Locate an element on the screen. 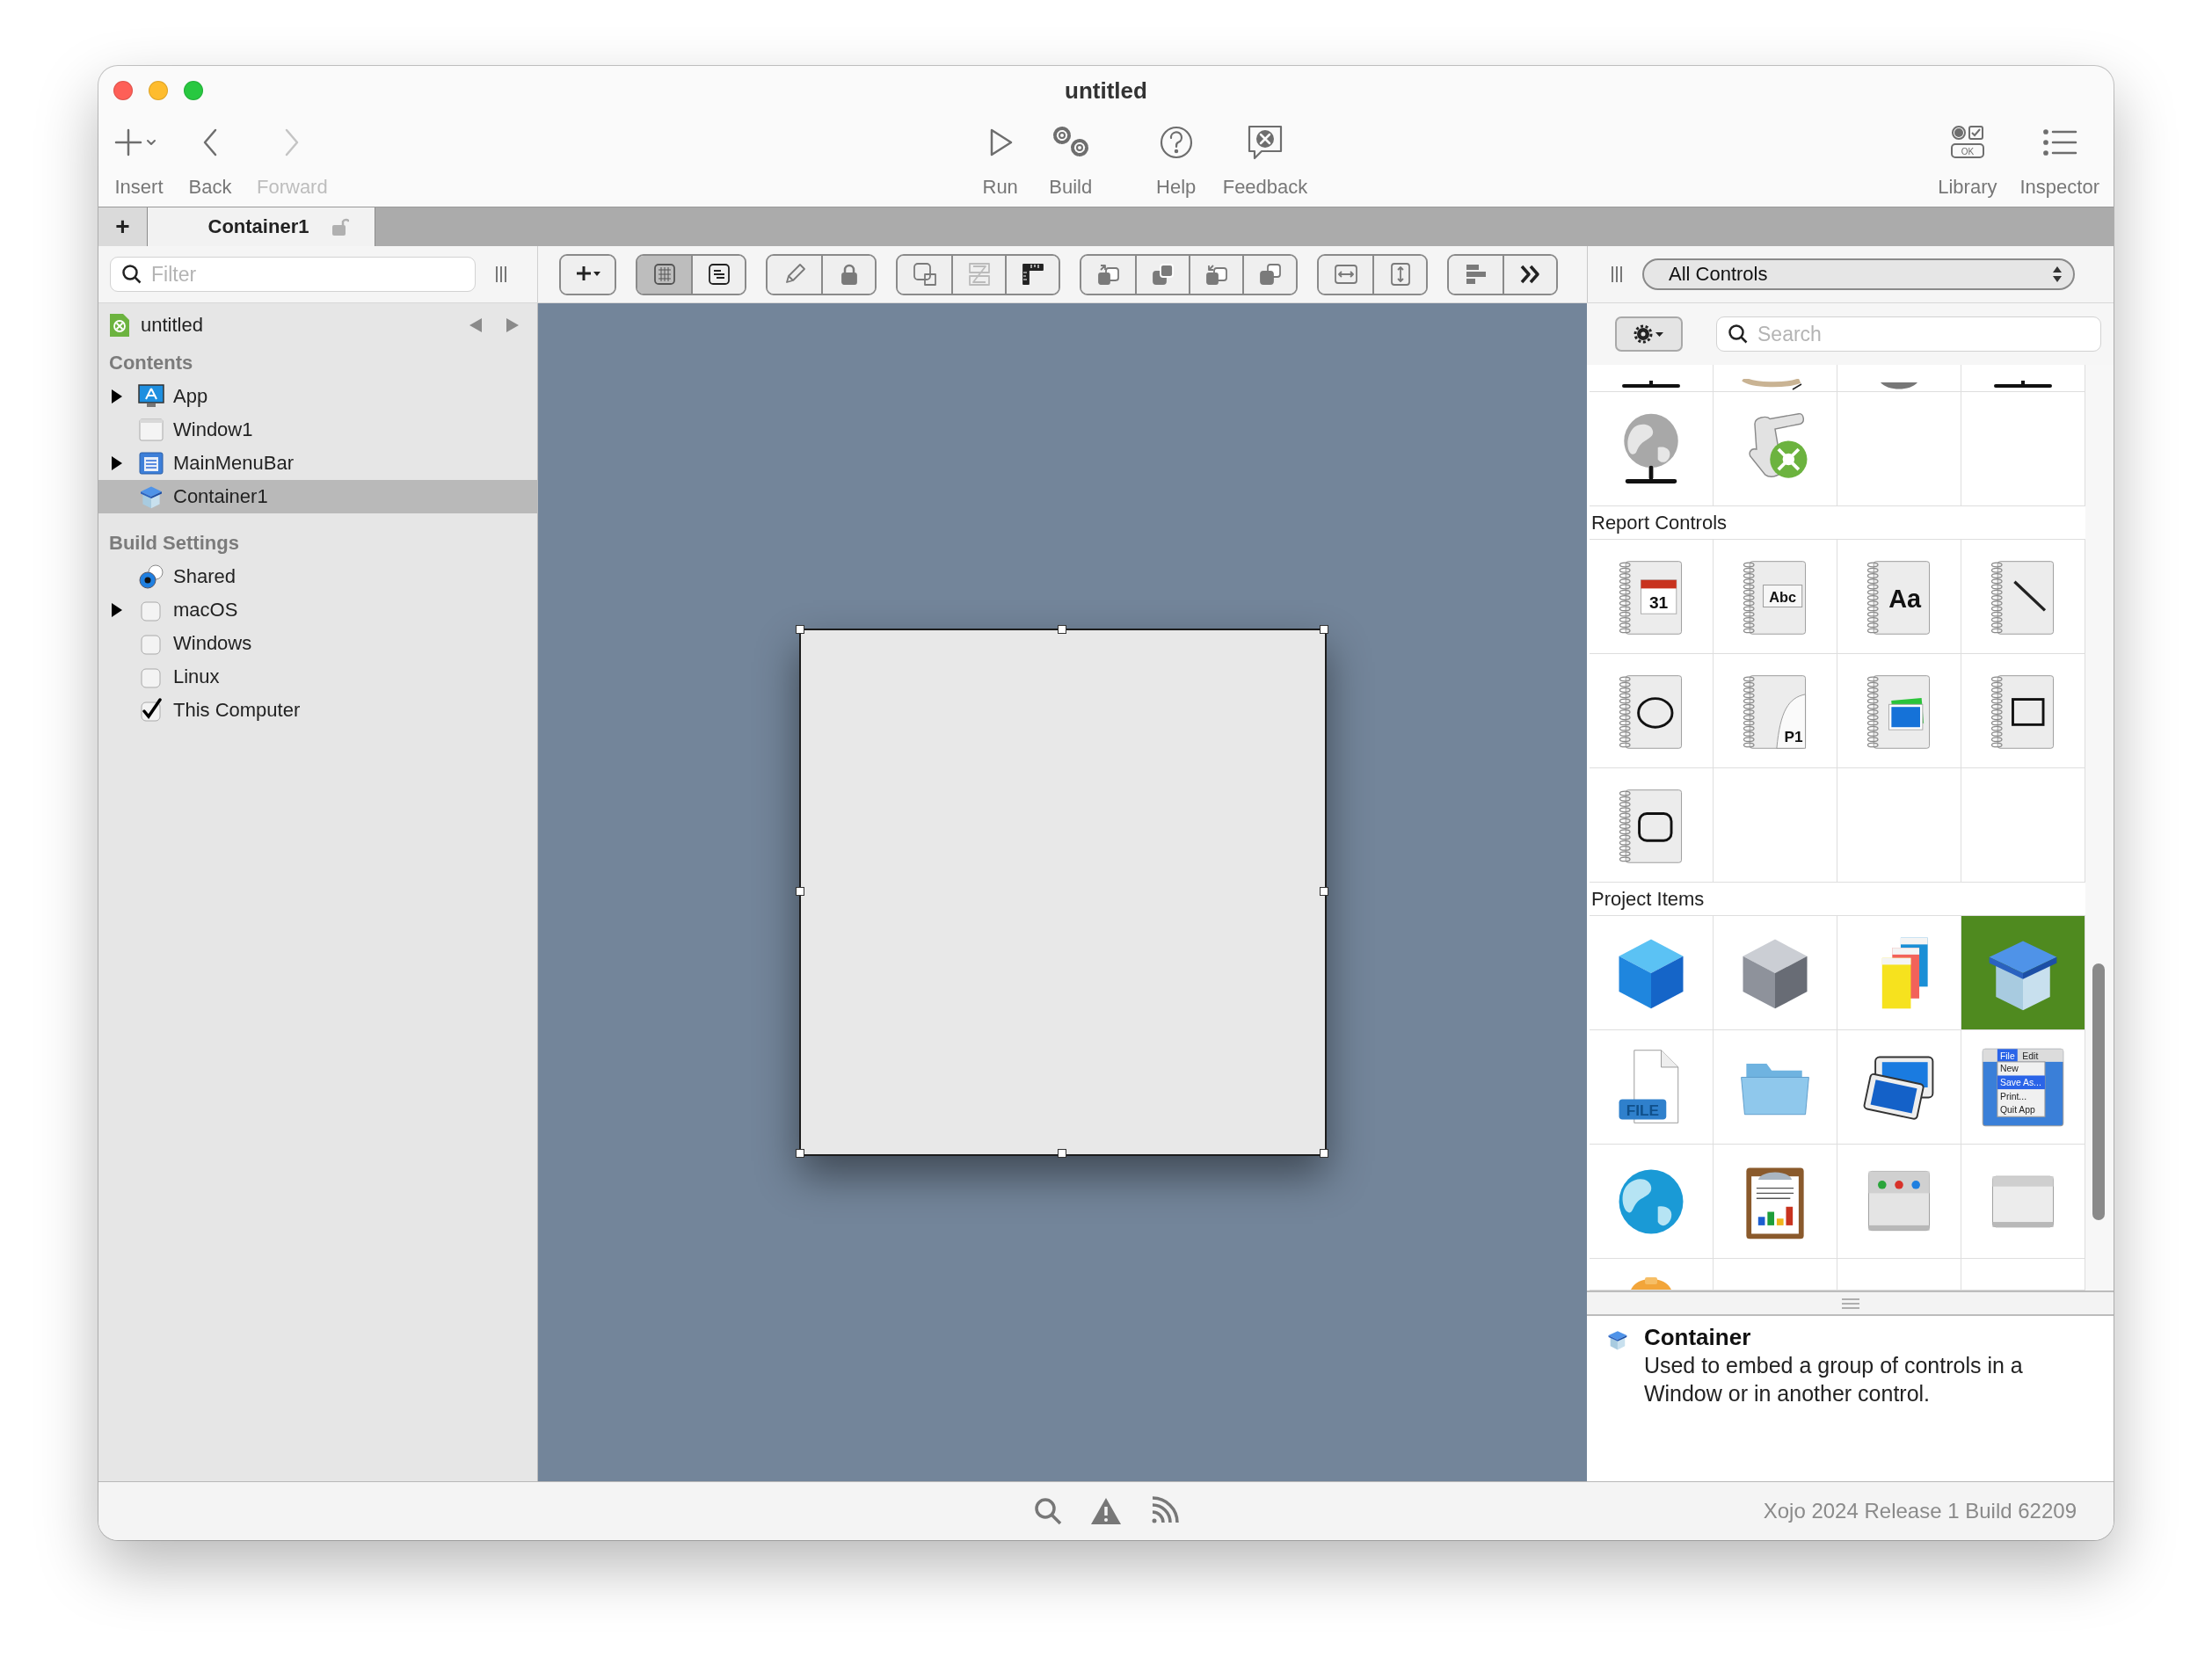 This screenshot has height=1672, width=2212. partial-icon is located at coordinates (1651, 1283).